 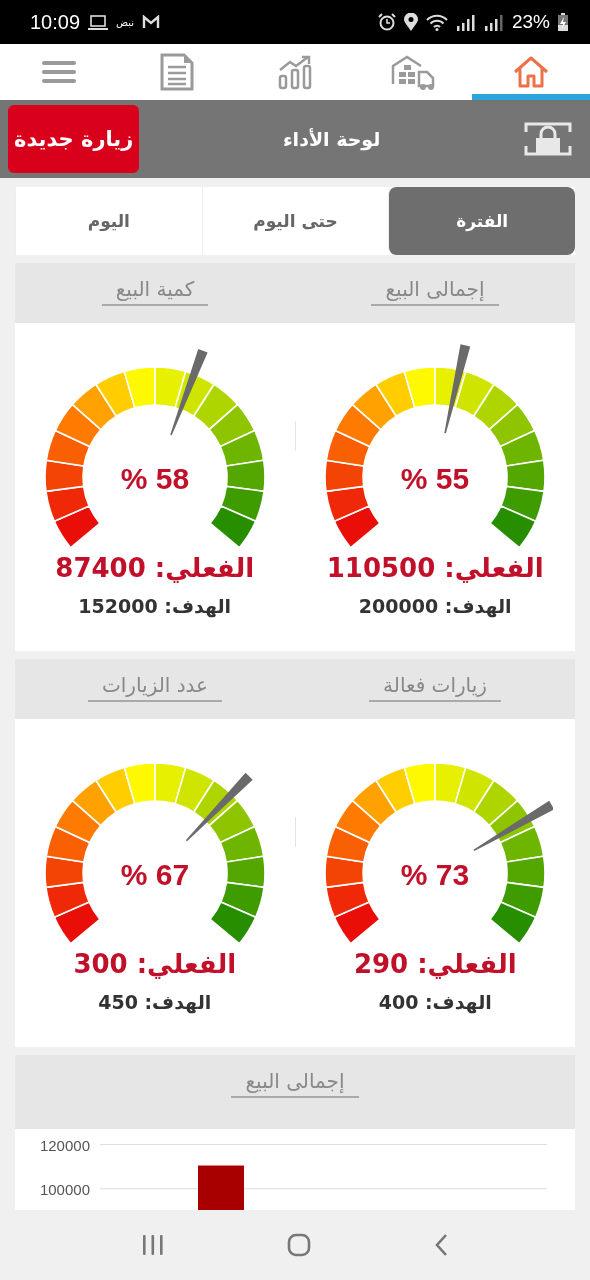 What do you see at coordinates (155, 606) in the screenshot?
I see `target-value: الهدف: 152000` at bounding box center [155, 606].